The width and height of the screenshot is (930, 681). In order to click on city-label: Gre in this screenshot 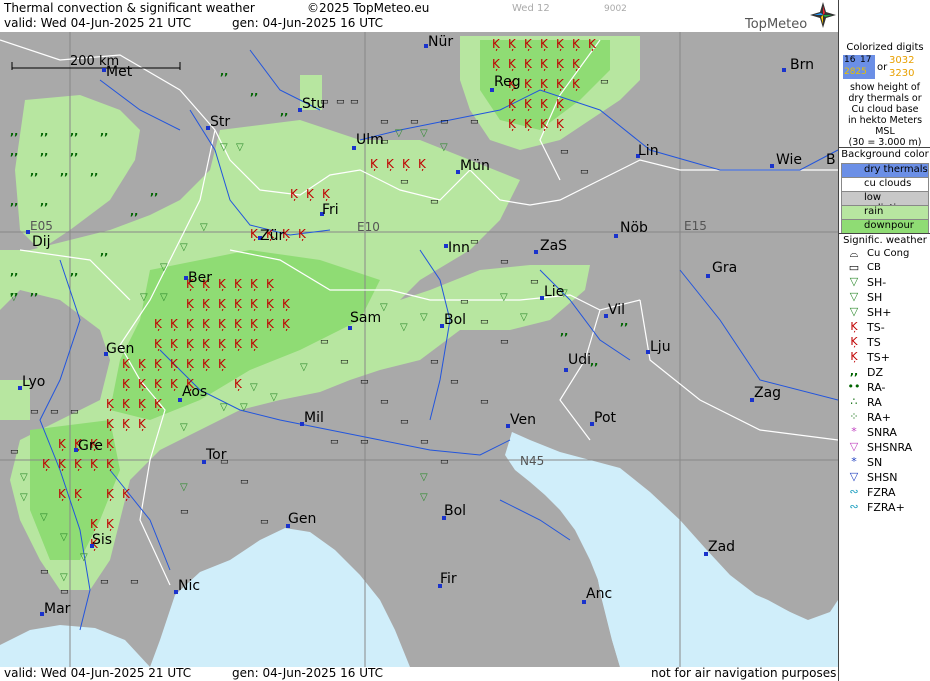, I will do `click(90, 446)`.